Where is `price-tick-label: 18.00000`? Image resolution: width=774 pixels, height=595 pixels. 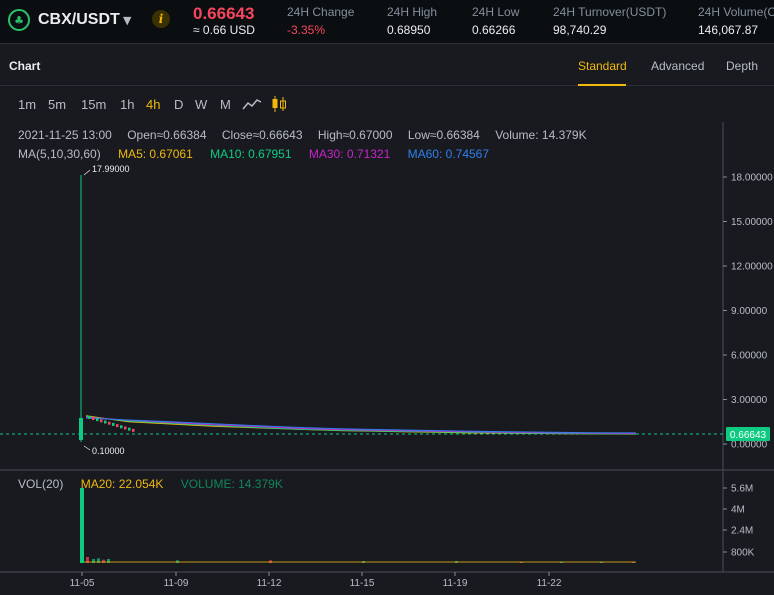 price-tick-label: 18.00000 is located at coordinates (752, 178).